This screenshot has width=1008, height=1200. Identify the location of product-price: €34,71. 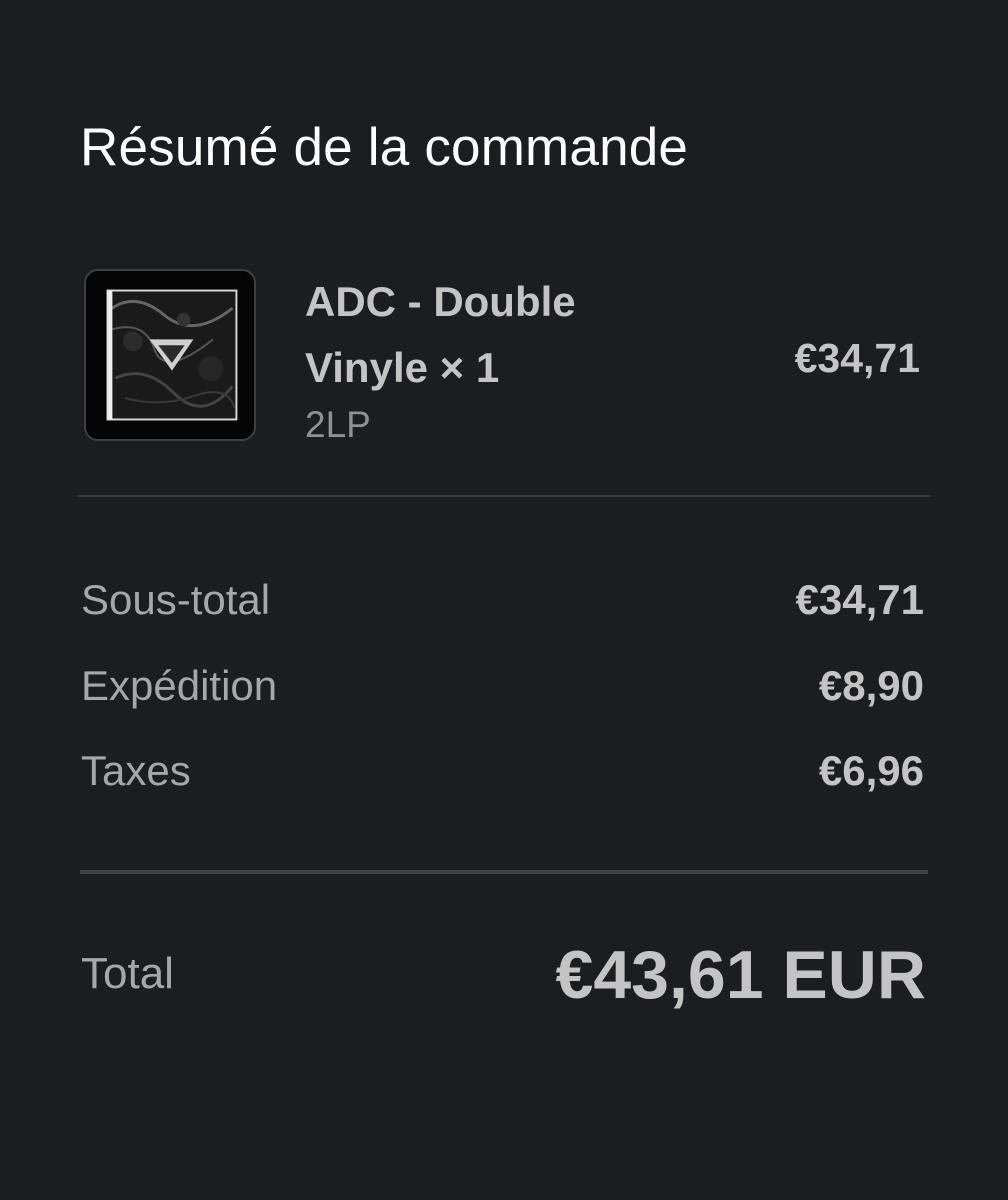
(857, 358).